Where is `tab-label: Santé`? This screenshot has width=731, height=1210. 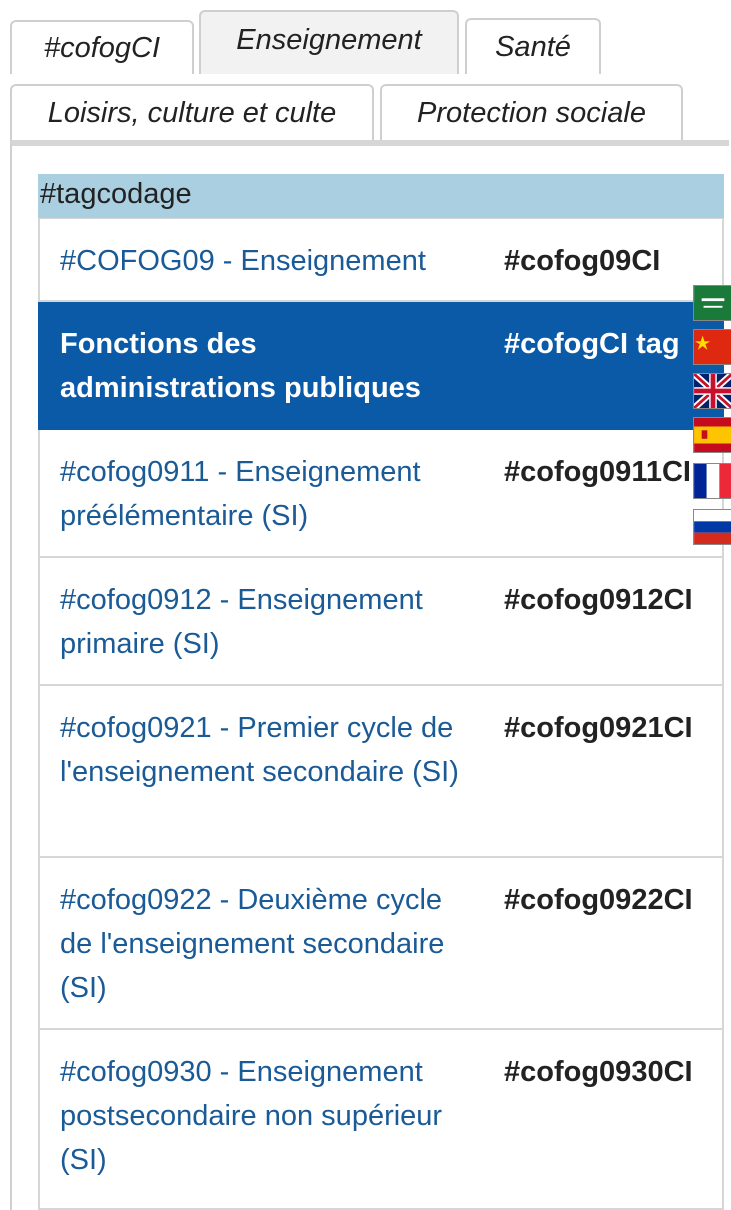
tab-label: Santé is located at coordinates (533, 46).